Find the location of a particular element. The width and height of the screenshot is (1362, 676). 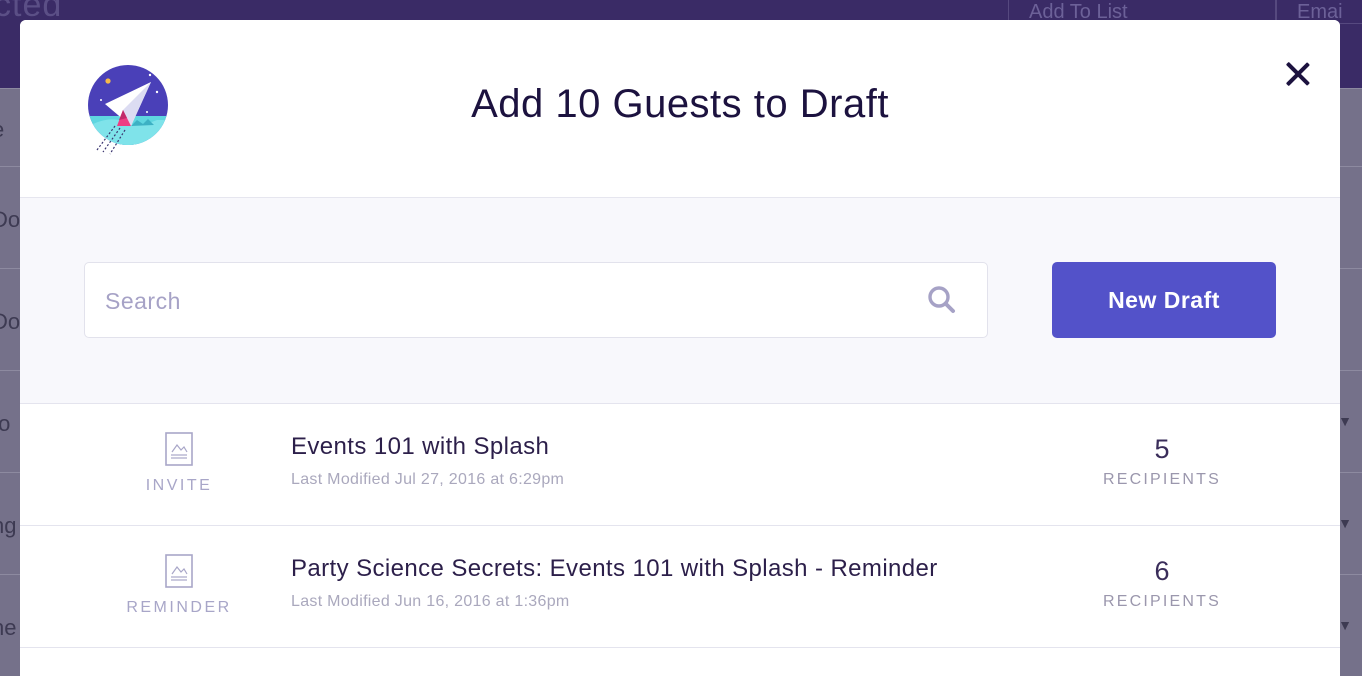

draft-title: Events 101 with Splash is located at coordinates (420, 447).